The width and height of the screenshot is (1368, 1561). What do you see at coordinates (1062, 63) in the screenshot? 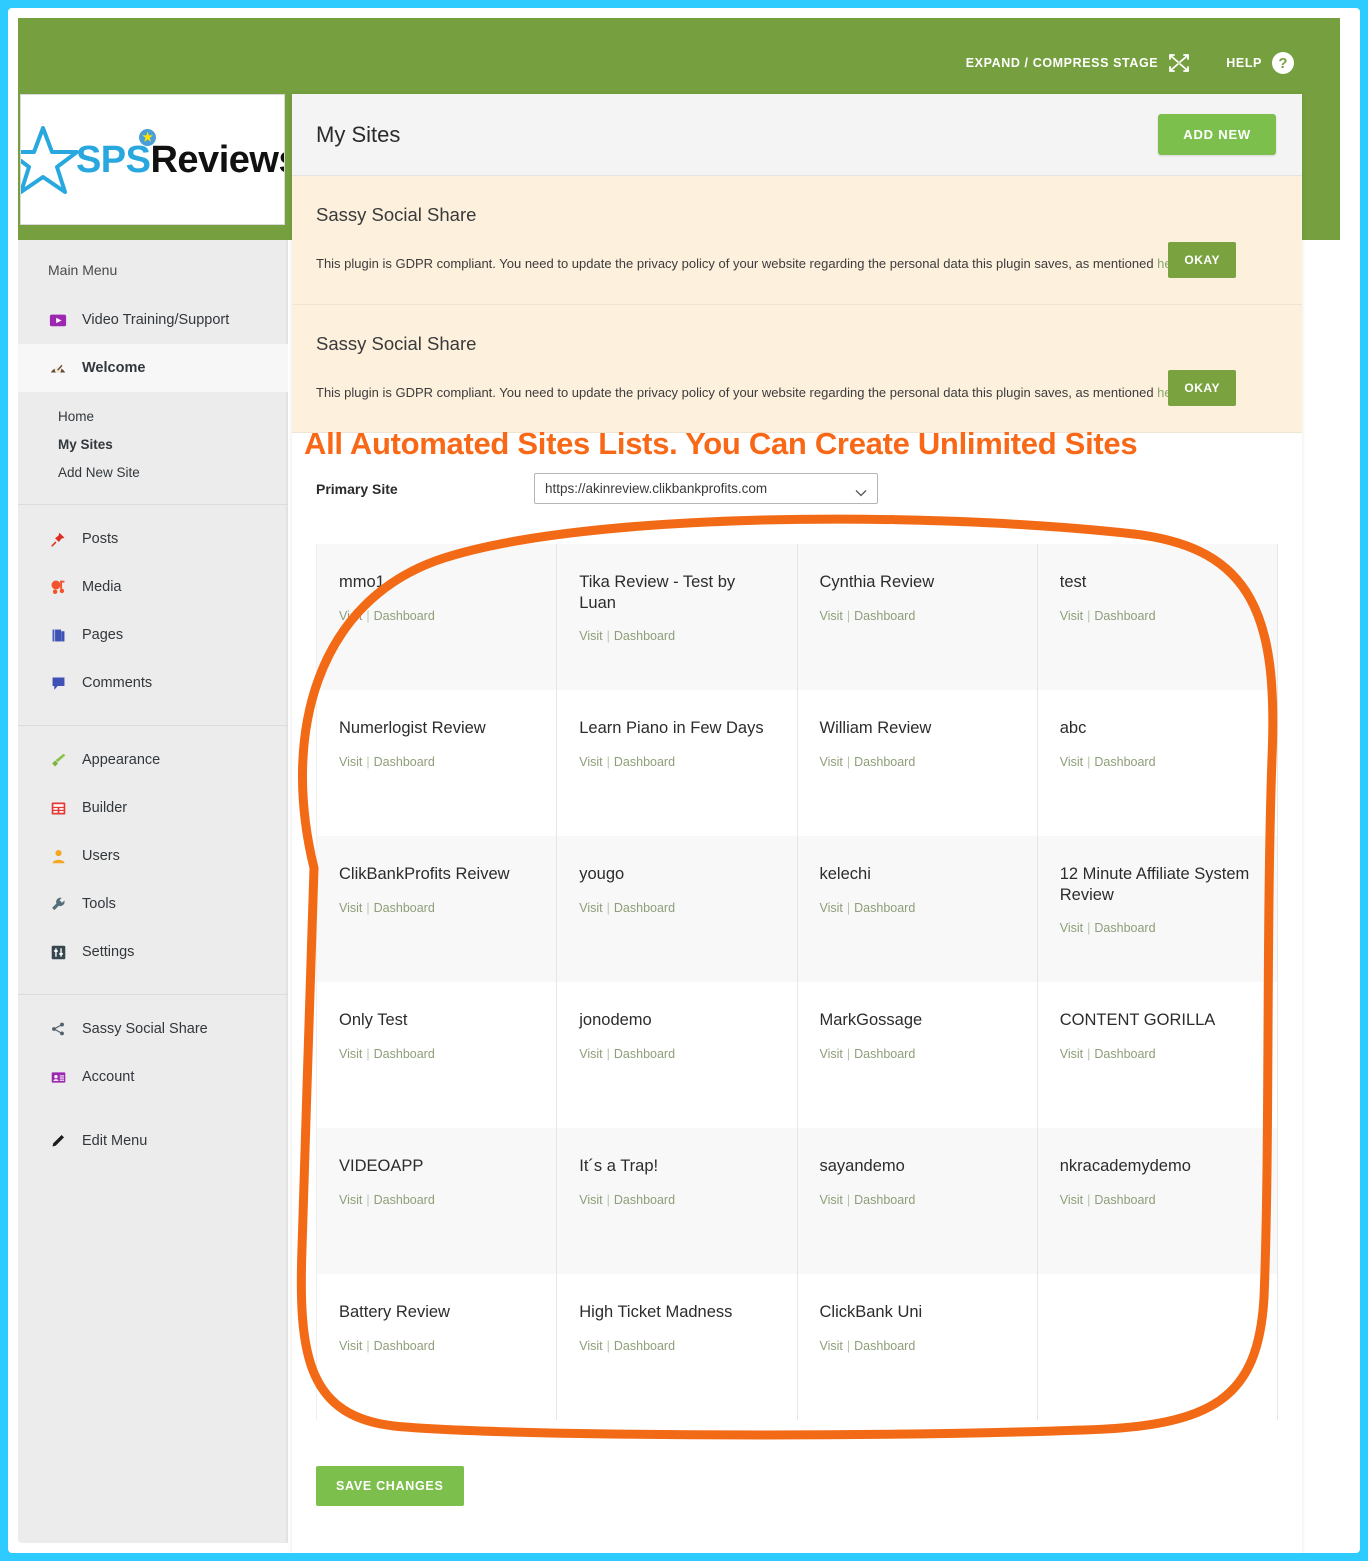
I see `expand-compress-stage-label: EXPAND / COMPRESS STAGE` at bounding box center [1062, 63].